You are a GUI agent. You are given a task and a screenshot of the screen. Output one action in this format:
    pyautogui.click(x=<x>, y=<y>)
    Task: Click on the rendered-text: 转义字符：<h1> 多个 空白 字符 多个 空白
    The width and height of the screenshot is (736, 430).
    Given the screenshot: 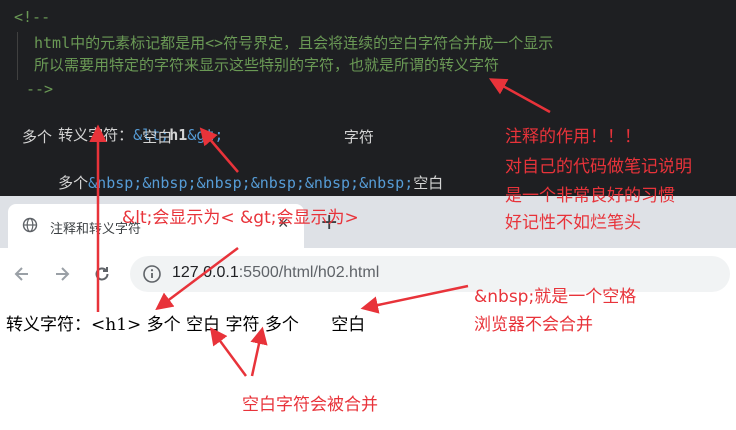 What is the action you would take?
    pyautogui.click(x=186, y=325)
    